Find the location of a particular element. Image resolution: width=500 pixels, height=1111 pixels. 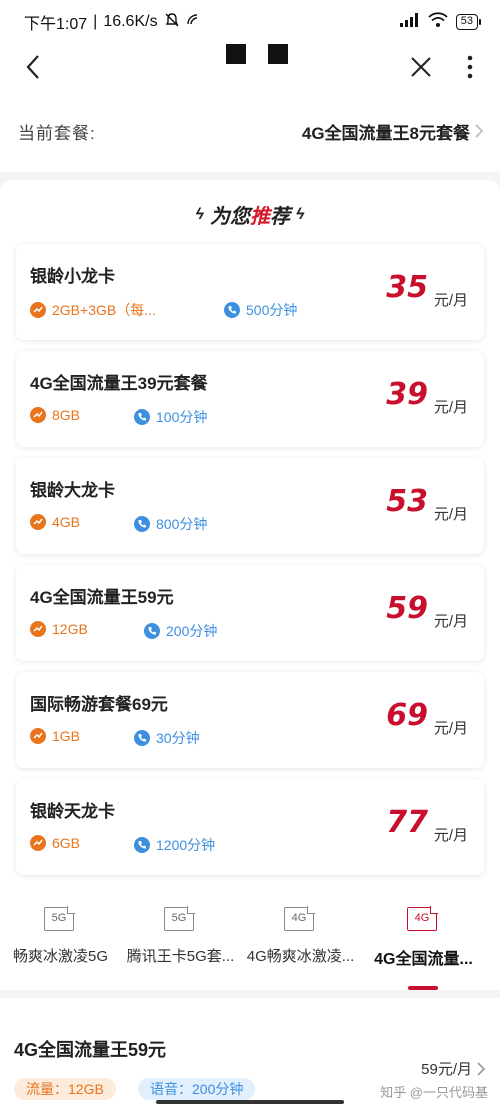

detail-price: 59元/月 is located at coordinates (453, 1068).